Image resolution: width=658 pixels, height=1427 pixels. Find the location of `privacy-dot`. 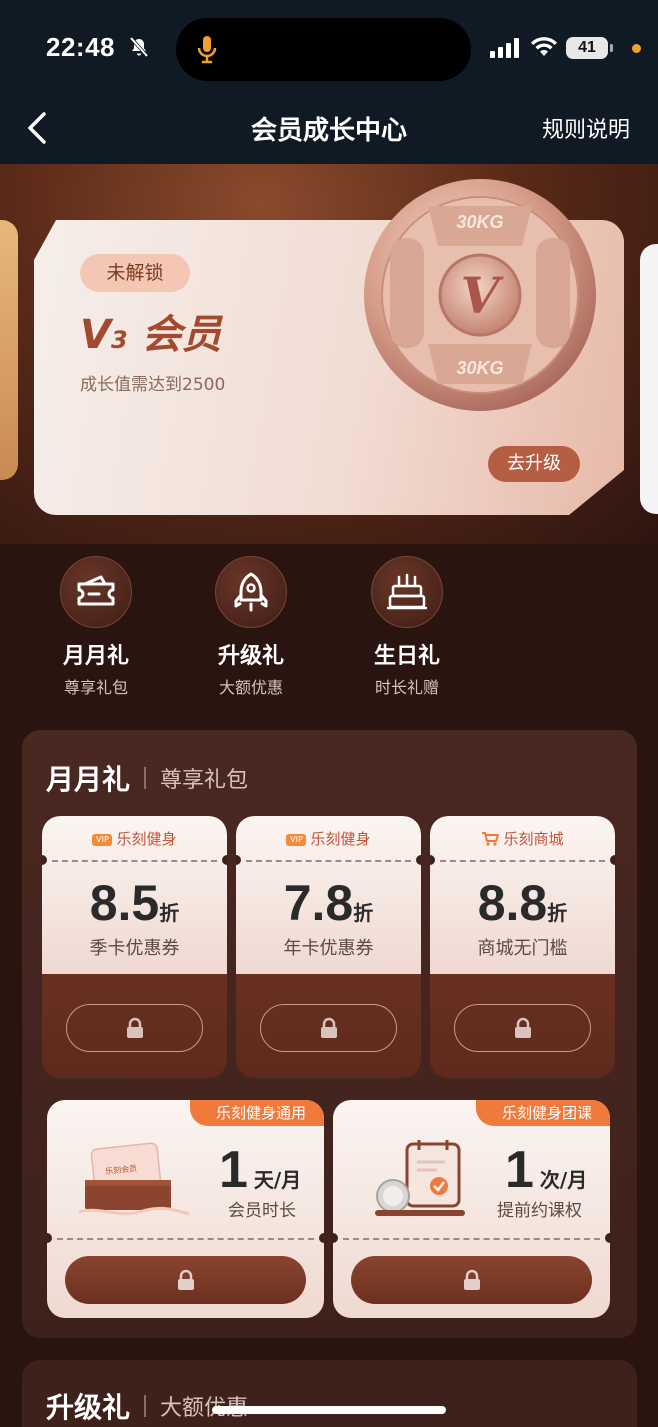

privacy-dot is located at coordinates (636, 48).